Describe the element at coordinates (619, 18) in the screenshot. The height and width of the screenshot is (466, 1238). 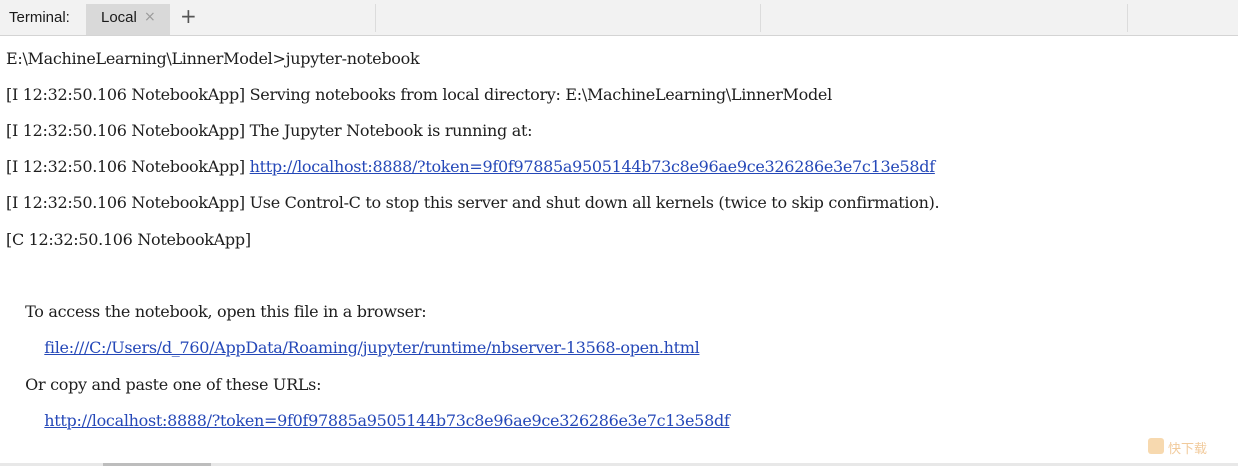
I see `terminal-tab-bar: Terminal: Local × +` at that location.